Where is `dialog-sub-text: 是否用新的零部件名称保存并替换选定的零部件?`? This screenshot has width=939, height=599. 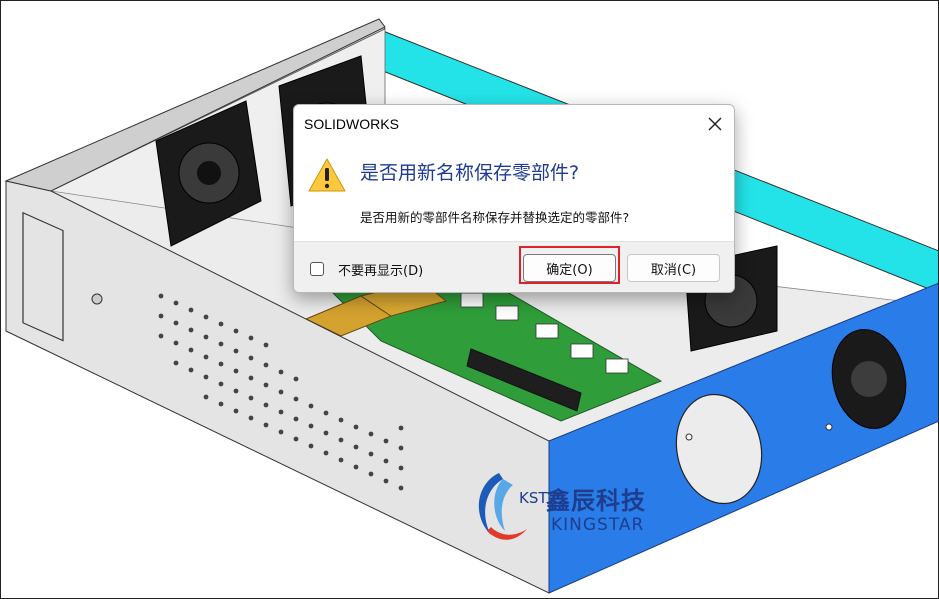
dialog-sub-text: 是否用新的零部件名称保存并替换选定的零部件? is located at coordinates (495, 217).